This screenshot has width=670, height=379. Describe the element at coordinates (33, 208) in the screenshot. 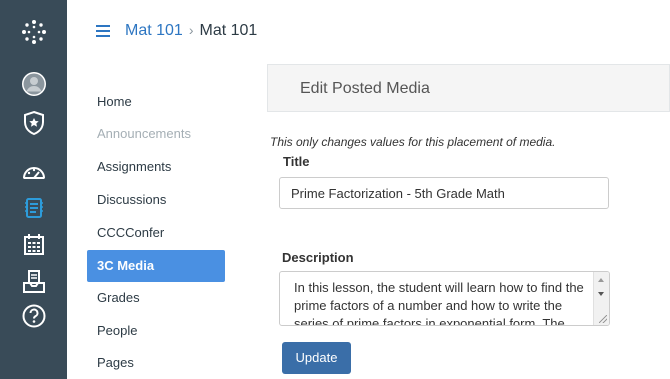

I see `courses-icon` at that location.